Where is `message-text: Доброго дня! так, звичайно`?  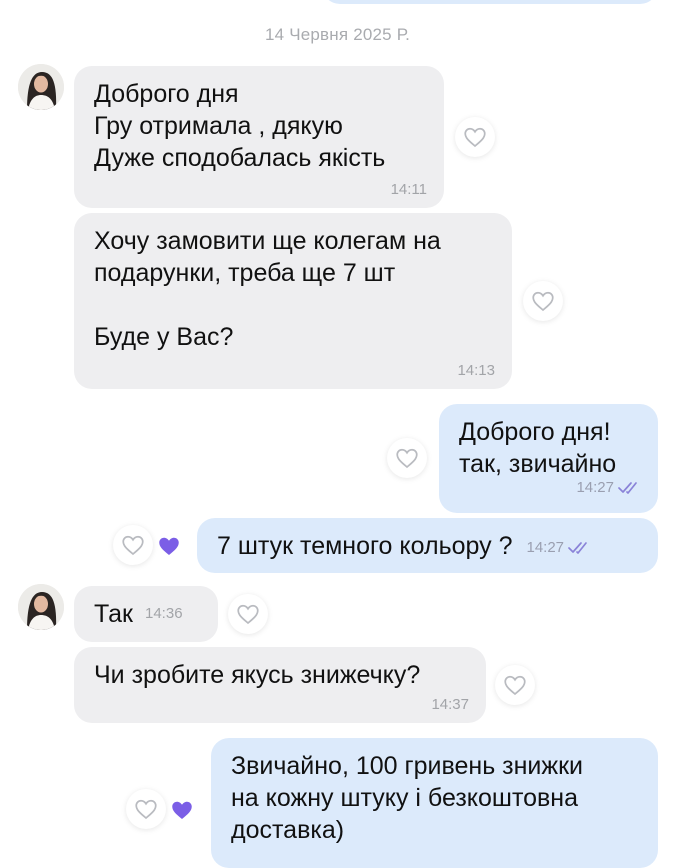
message-text: Доброго дня! так, звичайно is located at coordinates (538, 448).